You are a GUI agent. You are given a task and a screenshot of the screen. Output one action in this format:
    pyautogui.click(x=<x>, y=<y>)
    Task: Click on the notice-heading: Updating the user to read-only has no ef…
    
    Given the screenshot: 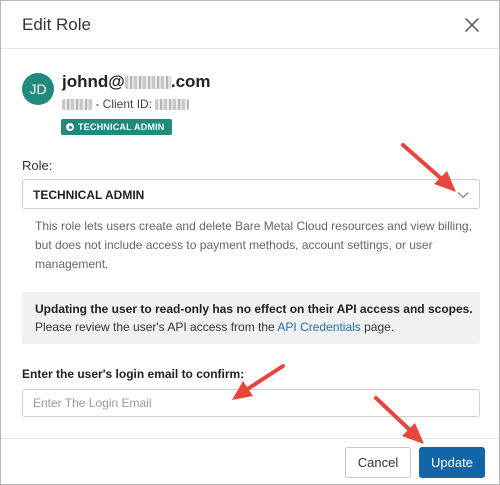 What is the action you would take?
    pyautogui.click(x=254, y=309)
    